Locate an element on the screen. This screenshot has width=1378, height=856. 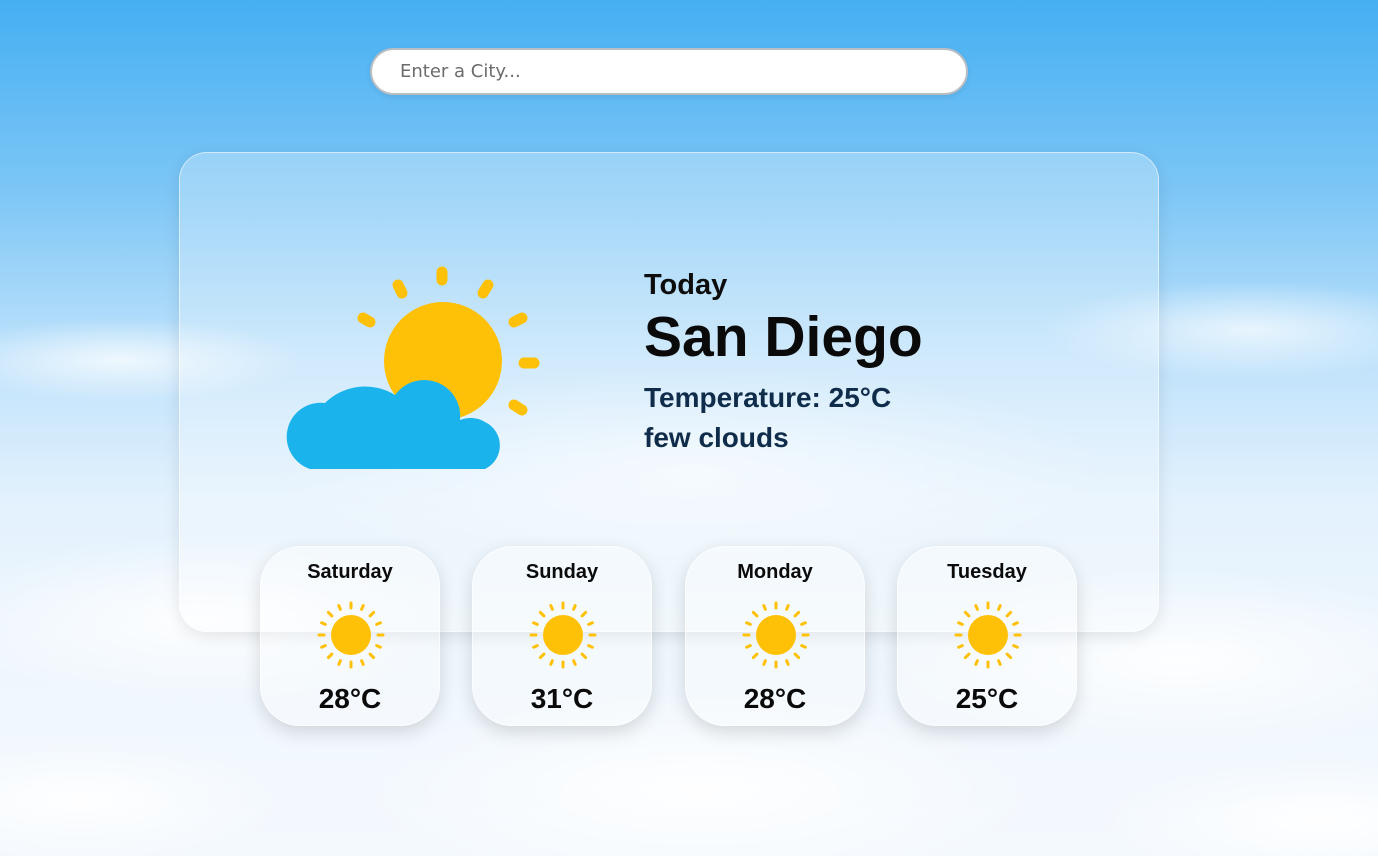
today-label: Today is located at coordinates (686, 285).